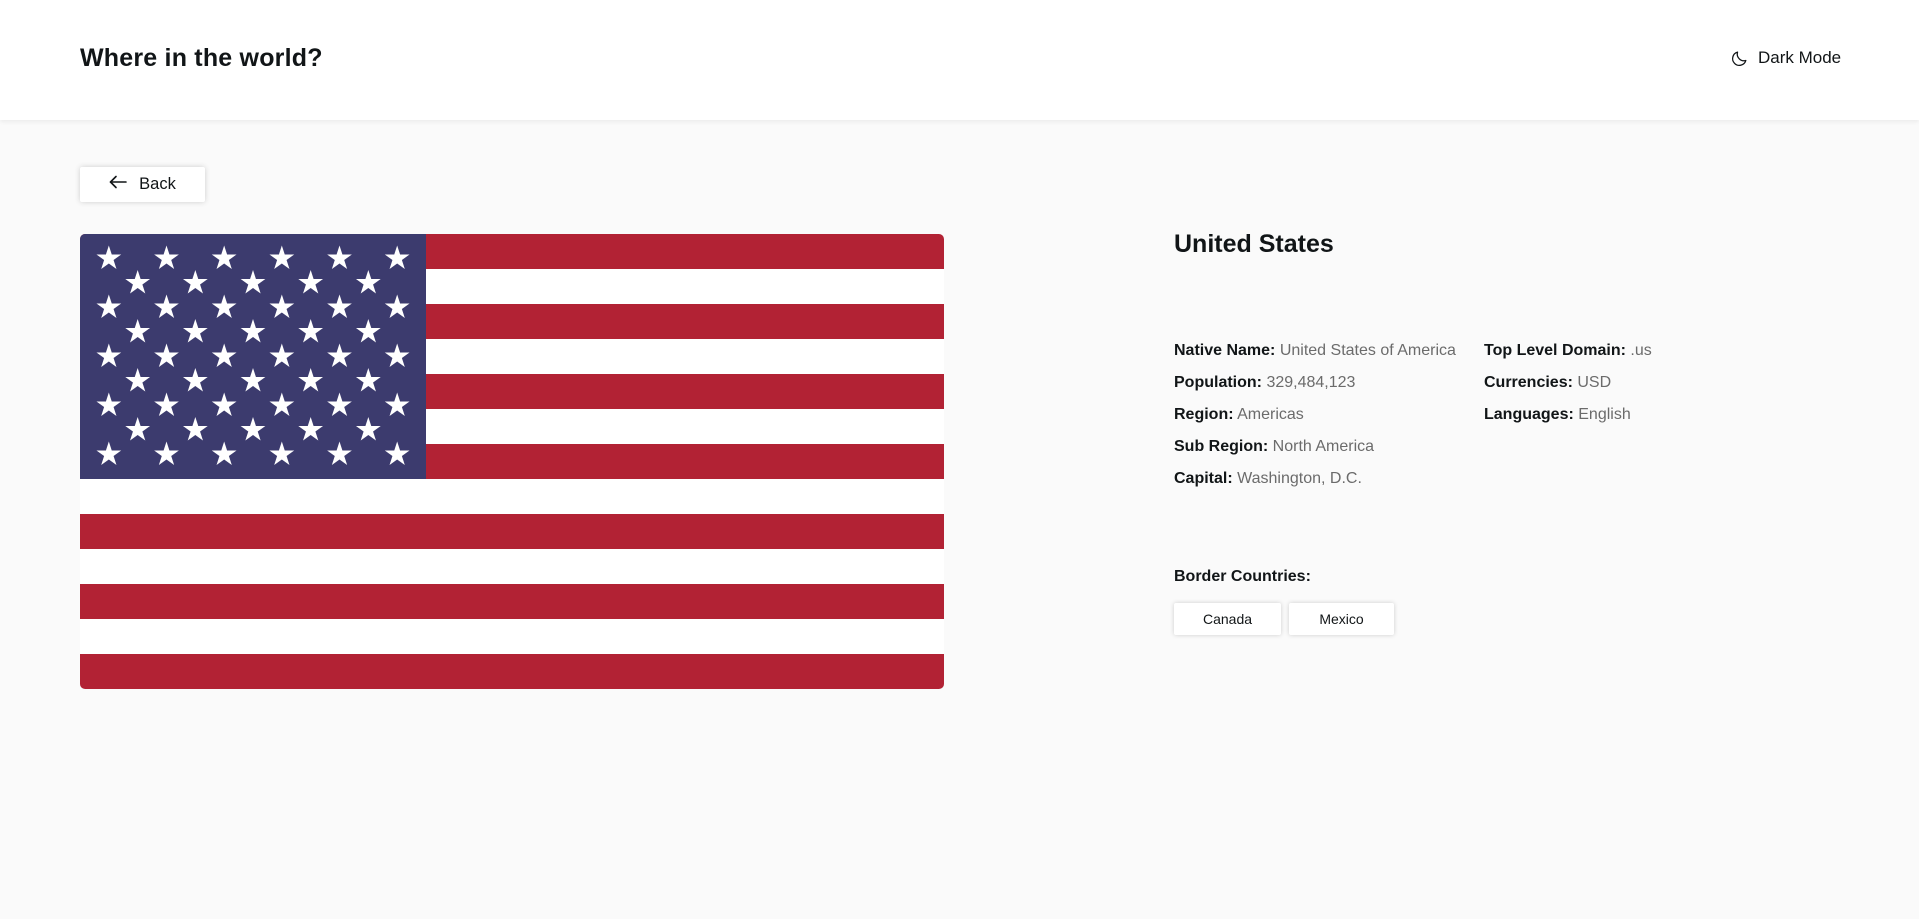 The height and width of the screenshot is (919, 1919). Describe the element at coordinates (1218, 382) in the screenshot. I see `detail-label: Population:` at that location.